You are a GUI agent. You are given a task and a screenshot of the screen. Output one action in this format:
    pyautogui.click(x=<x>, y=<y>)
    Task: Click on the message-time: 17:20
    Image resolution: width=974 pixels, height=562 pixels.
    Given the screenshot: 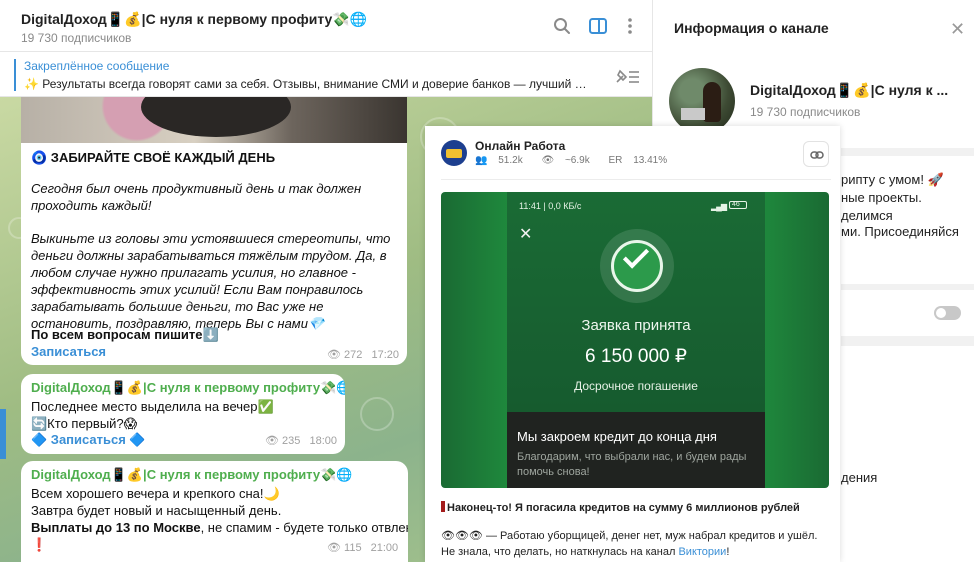 What is the action you would take?
    pyautogui.click(x=385, y=355)
    